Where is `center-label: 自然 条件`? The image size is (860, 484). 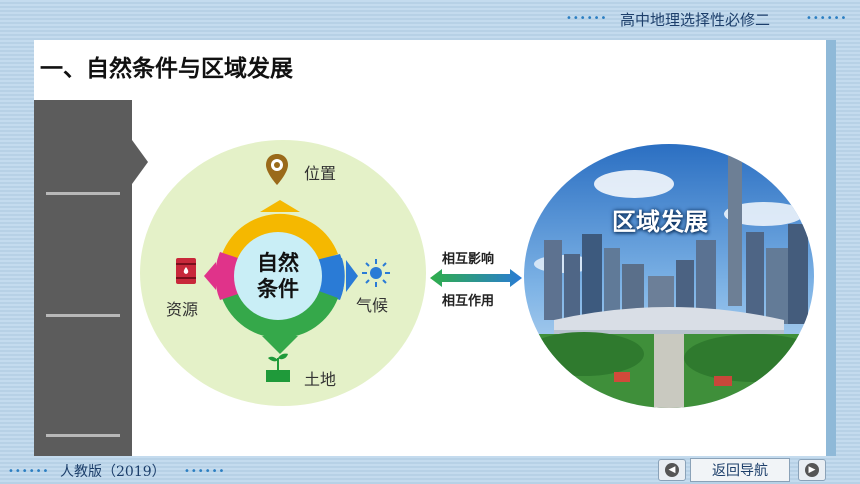
center-label: 自然 条件 is located at coordinates (278, 276).